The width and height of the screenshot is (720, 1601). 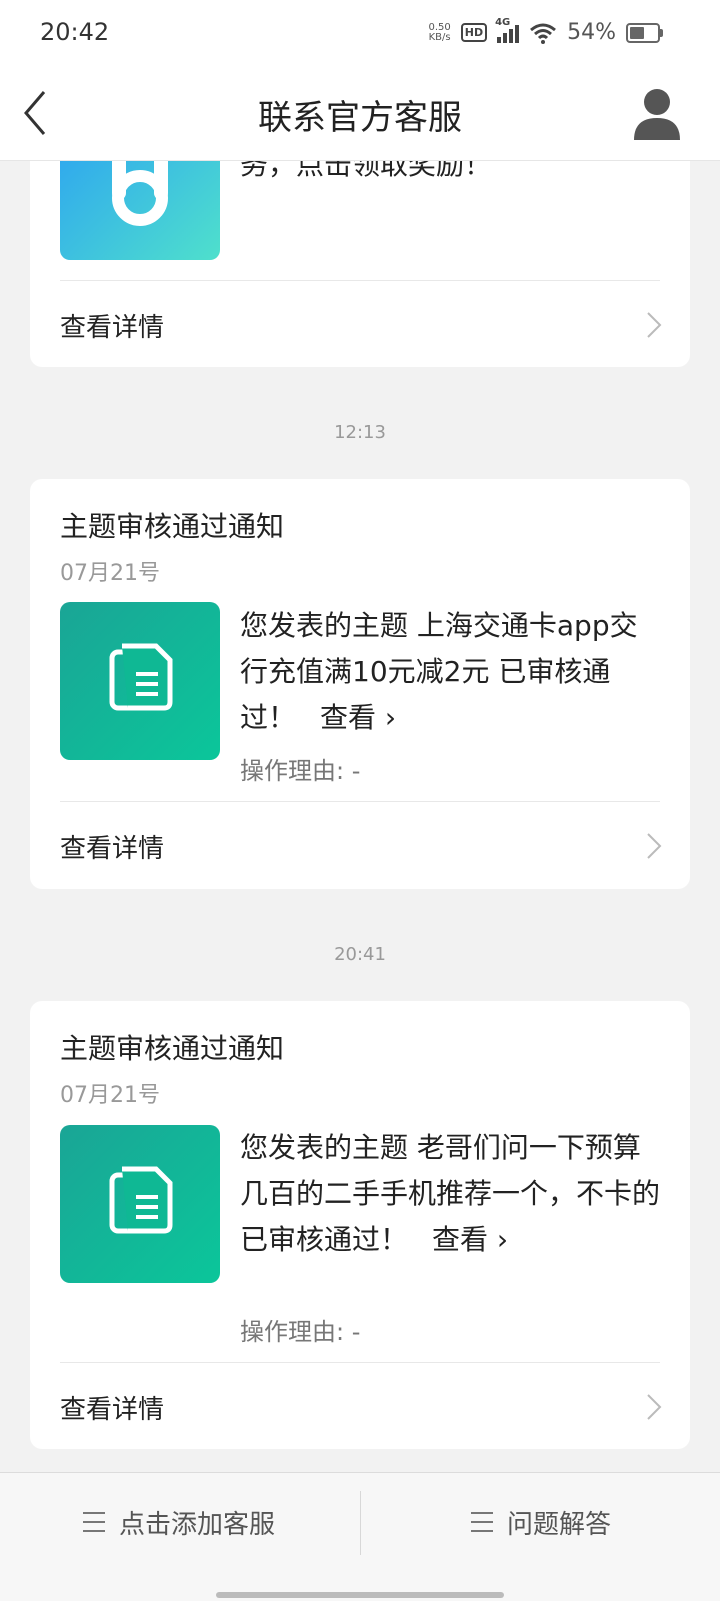 I want to click on wifi-icon, so click(x=543, y=33).